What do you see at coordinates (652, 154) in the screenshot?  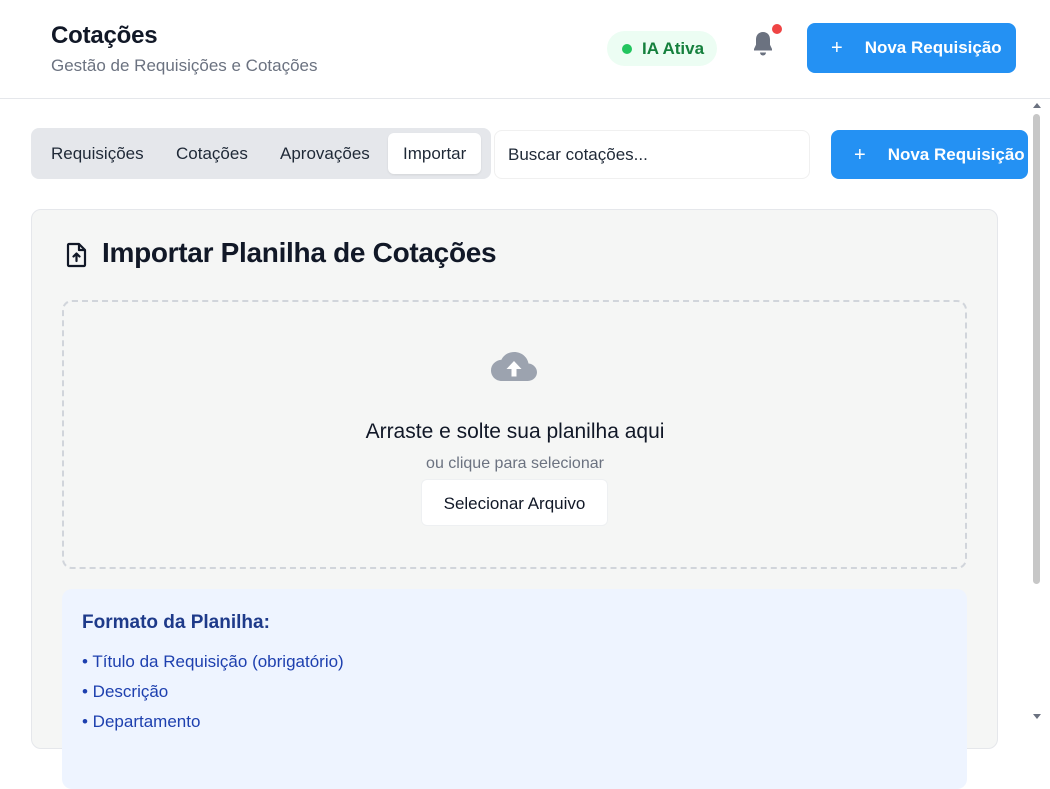 I see `search-input` at bounding box center [652, 154].